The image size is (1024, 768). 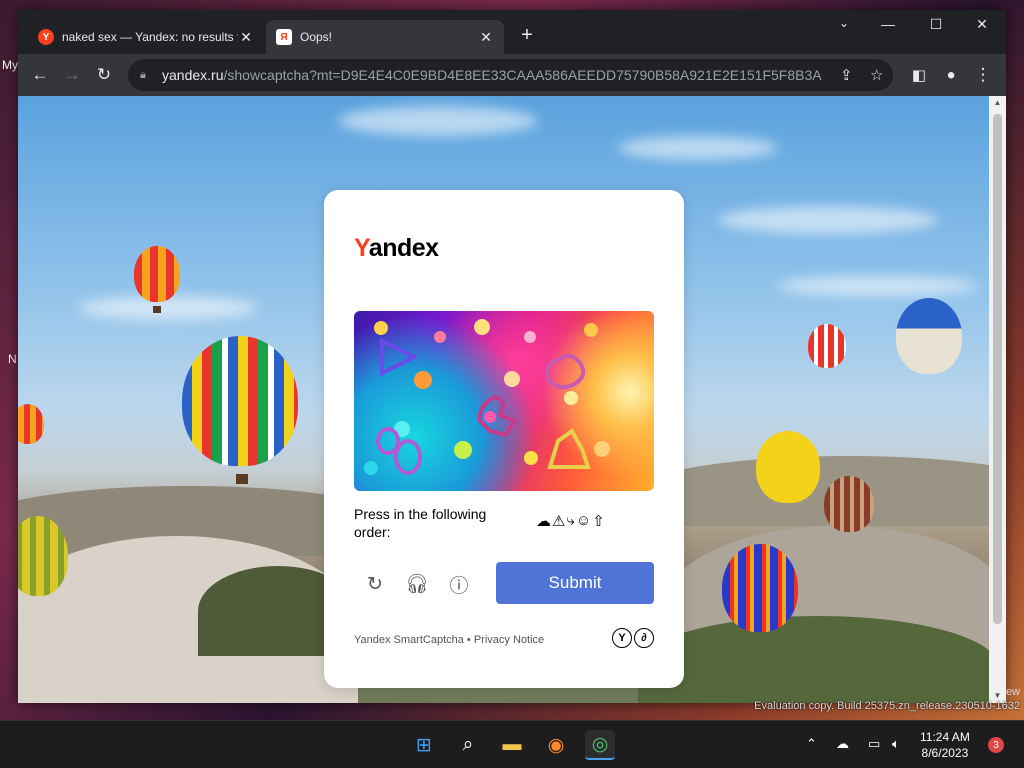 What do you see at coordinates (72, 75) in the screenshot?
I see `forward-button: →` at bounding box center [72, 75].